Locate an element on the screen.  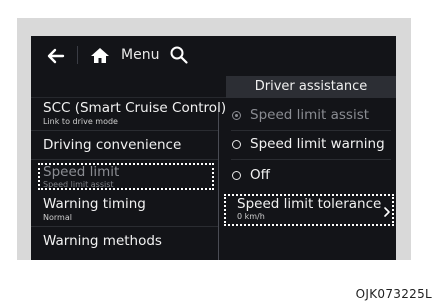
menu-item-warning-methods: Warning methods is located at coordinates (124, 244).